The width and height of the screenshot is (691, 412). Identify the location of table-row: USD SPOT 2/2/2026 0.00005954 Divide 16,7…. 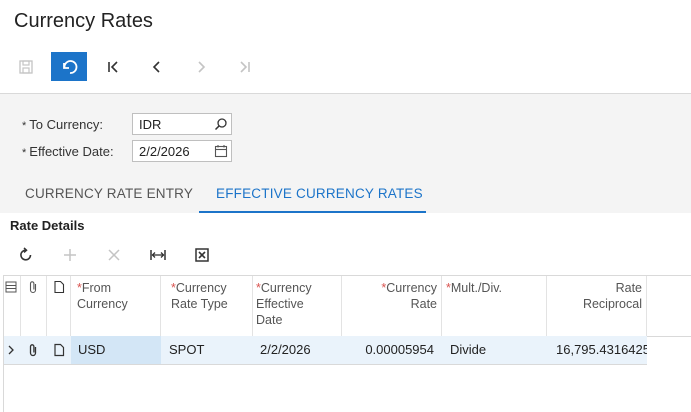
(325, 350).